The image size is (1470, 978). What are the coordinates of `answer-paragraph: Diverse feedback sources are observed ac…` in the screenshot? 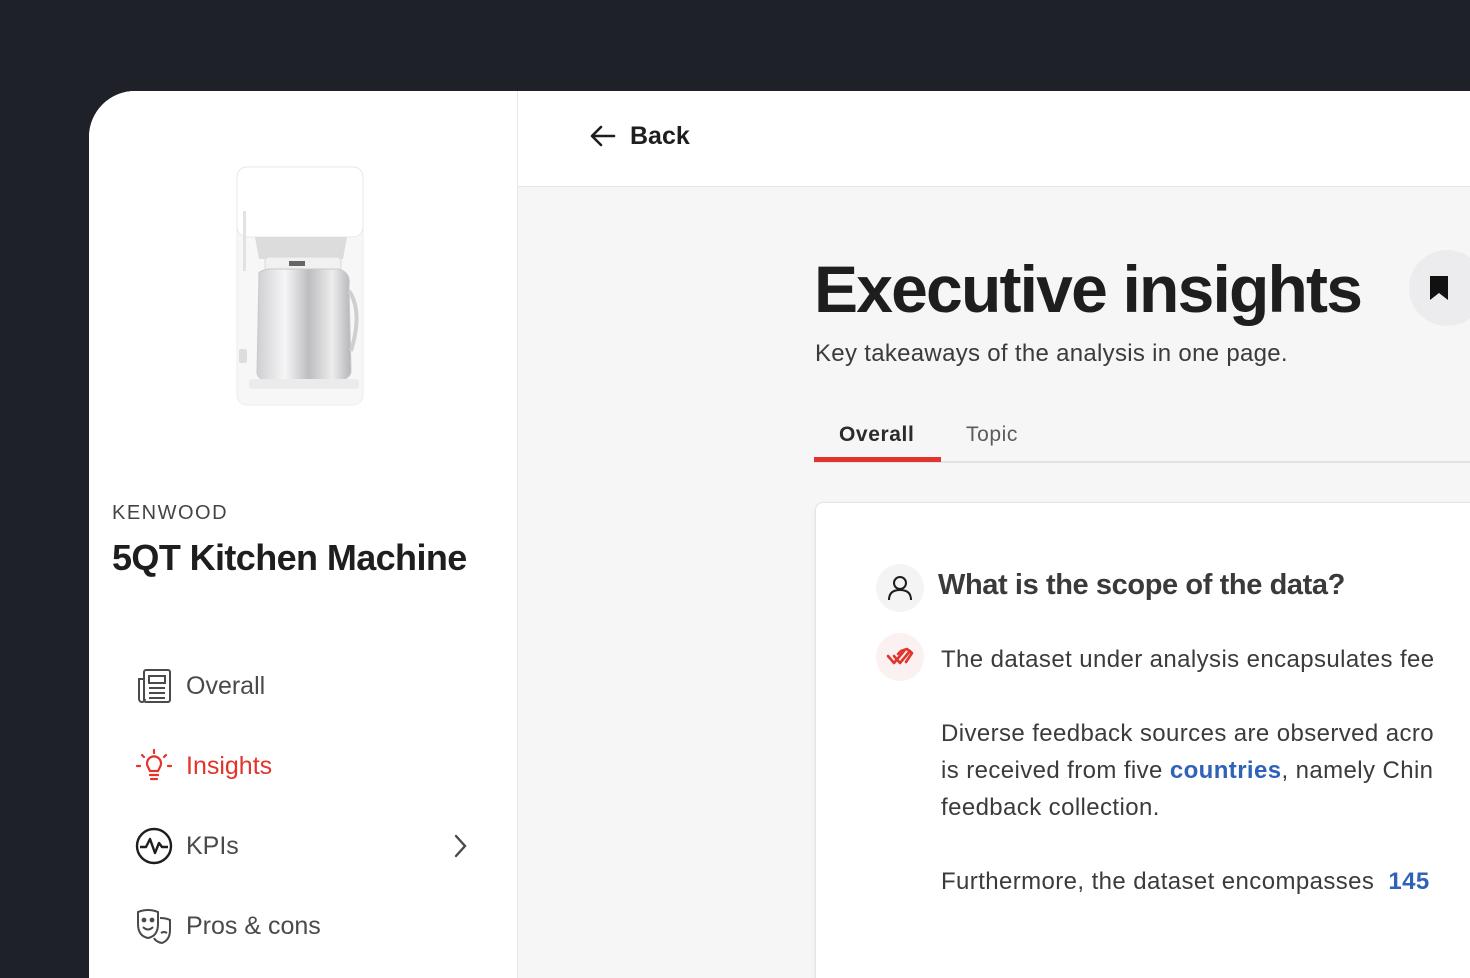 It's located at (1188, 733).